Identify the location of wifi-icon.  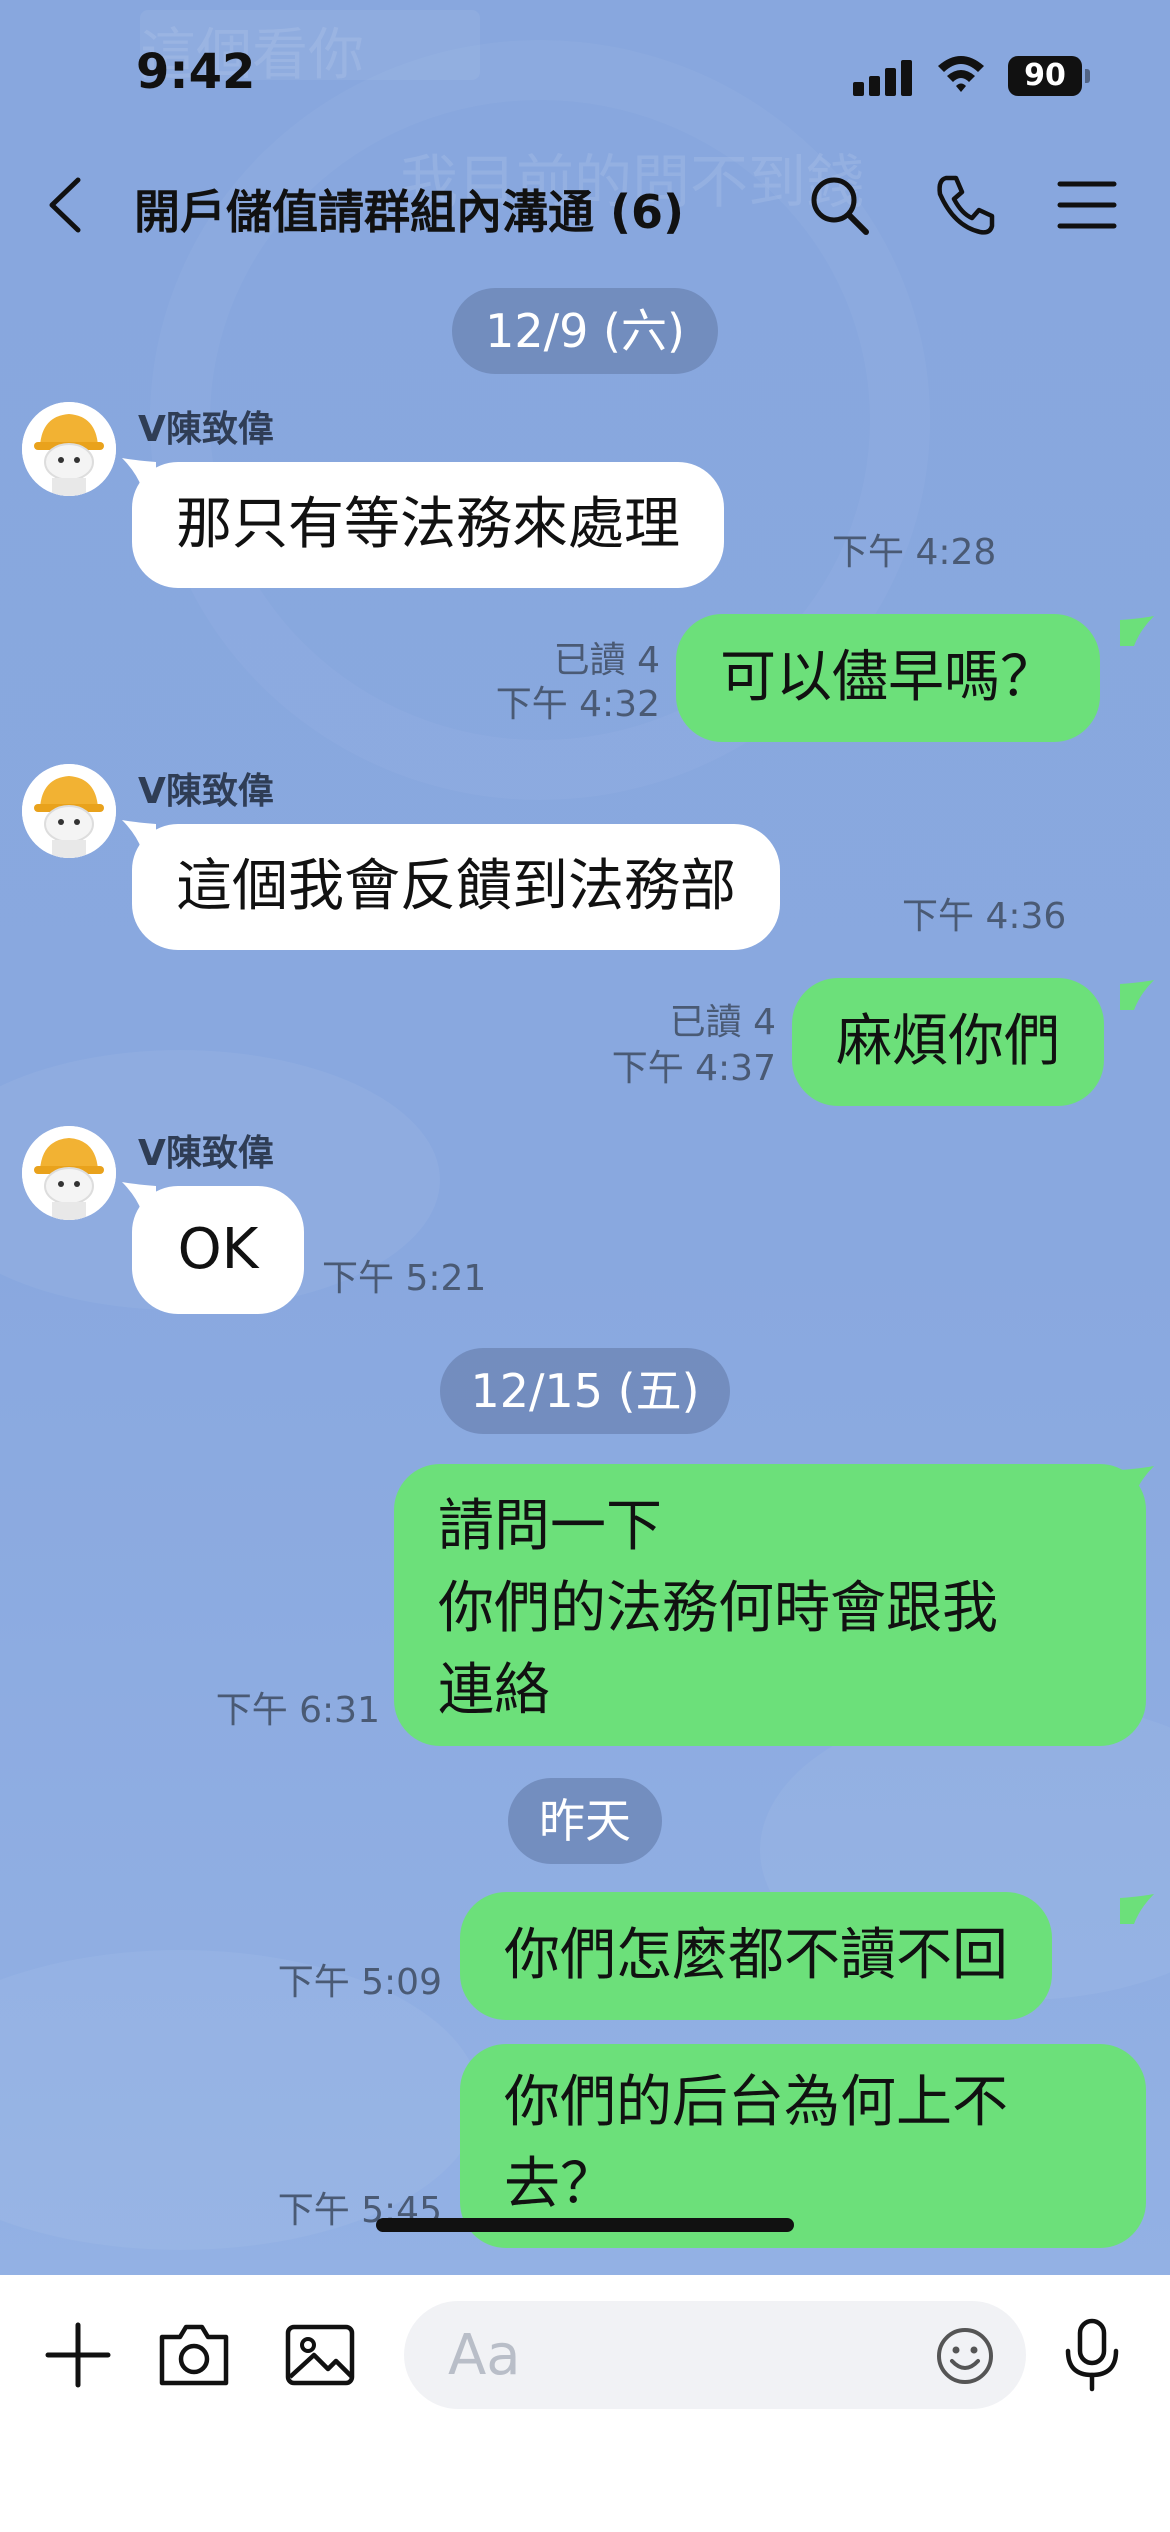
(961, 74).